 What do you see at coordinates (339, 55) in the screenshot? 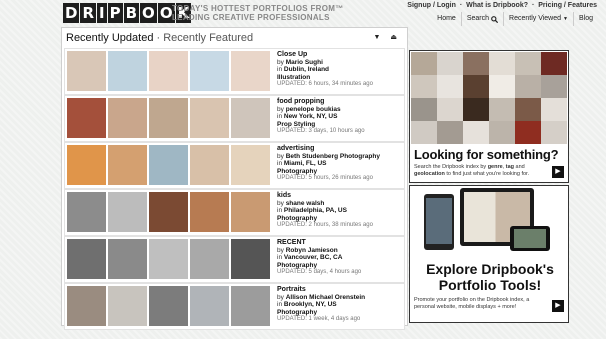
I see `portfolio-title: Close Up` at bounding box center [339, 55].